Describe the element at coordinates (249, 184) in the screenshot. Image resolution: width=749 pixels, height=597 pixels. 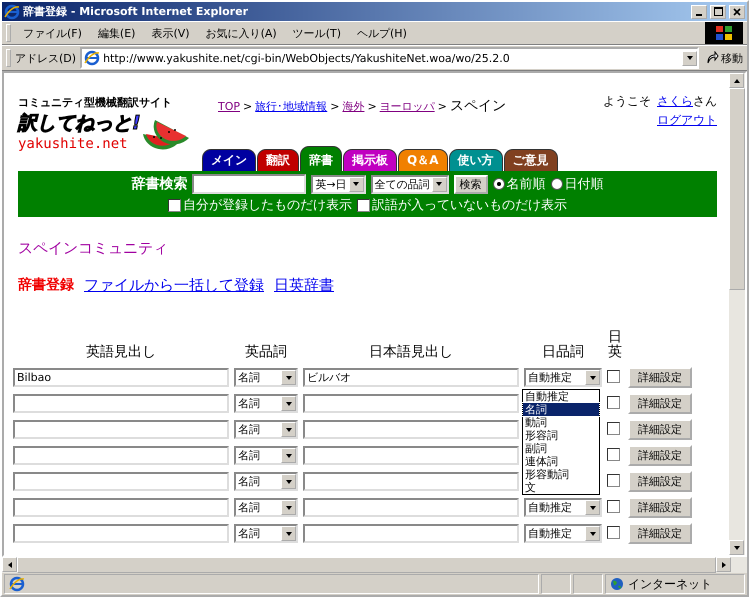
I see `search-field` at that location.